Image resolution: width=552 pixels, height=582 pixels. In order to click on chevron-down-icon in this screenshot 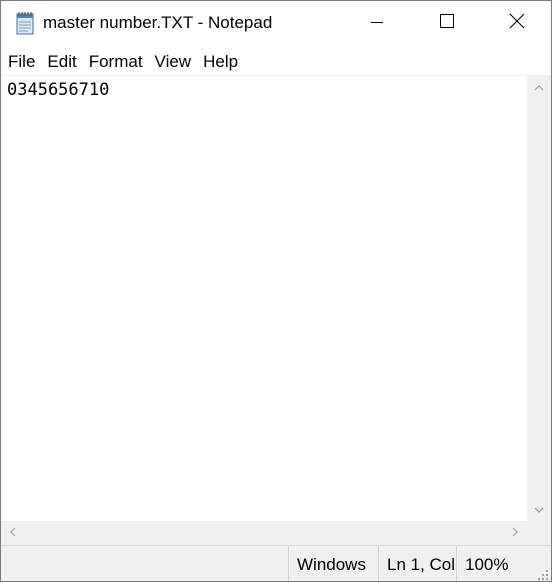, I will do `click(539, 509)`.